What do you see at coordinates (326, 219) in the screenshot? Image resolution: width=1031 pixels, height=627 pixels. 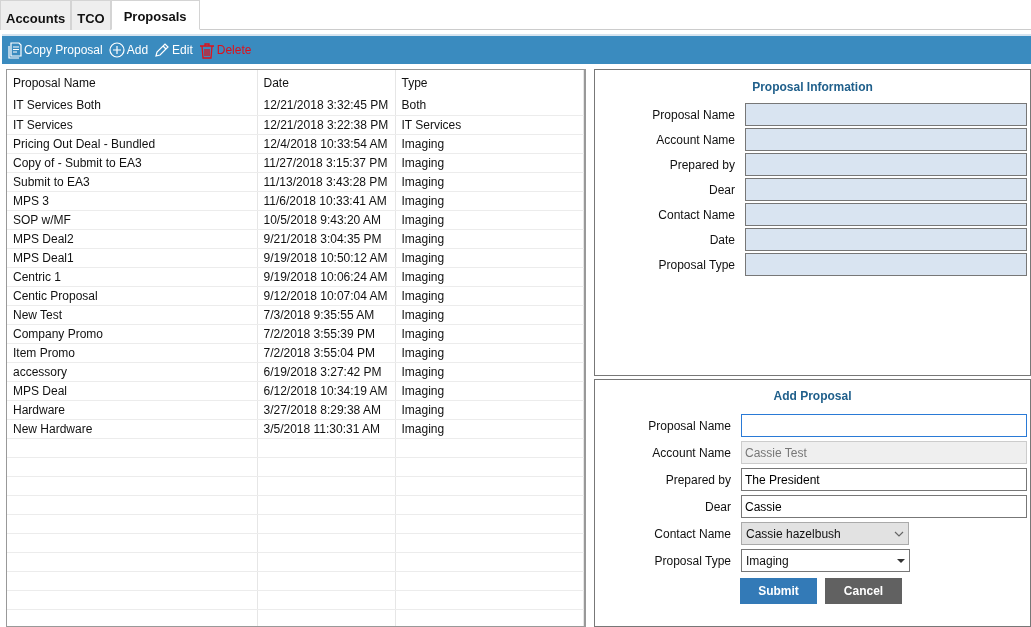 I see `table-cell: 10/5/2018 9:43:20 AM` at bounding box center [326, 219].